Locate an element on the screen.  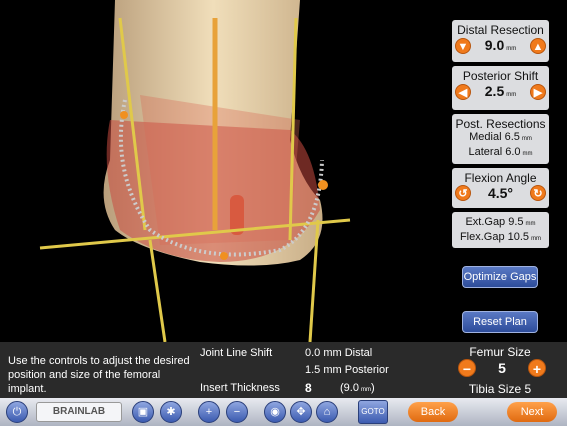
post-resections-title: Post. Resections is located at coordinates (500, 124).